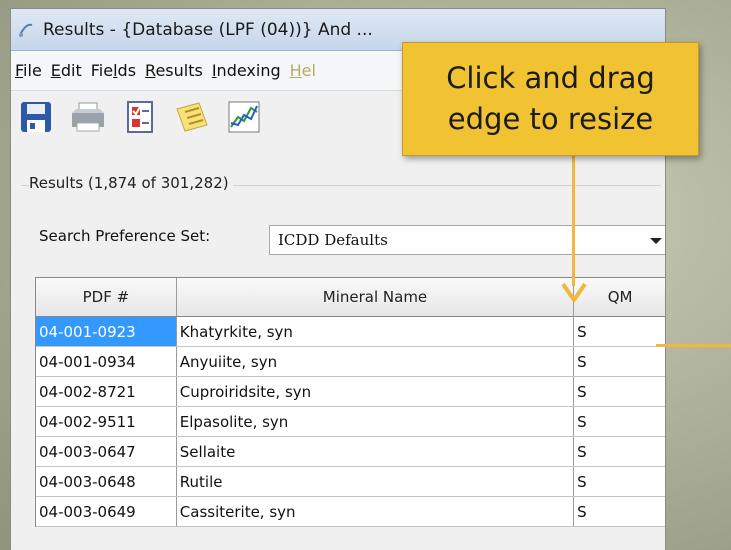 This screenshot has width=731, height=550. What do you see at coordinates (376, 451) in the screenshot?
I see `cell-mineral-name: Sellaite` at bounding box center [376, 451].